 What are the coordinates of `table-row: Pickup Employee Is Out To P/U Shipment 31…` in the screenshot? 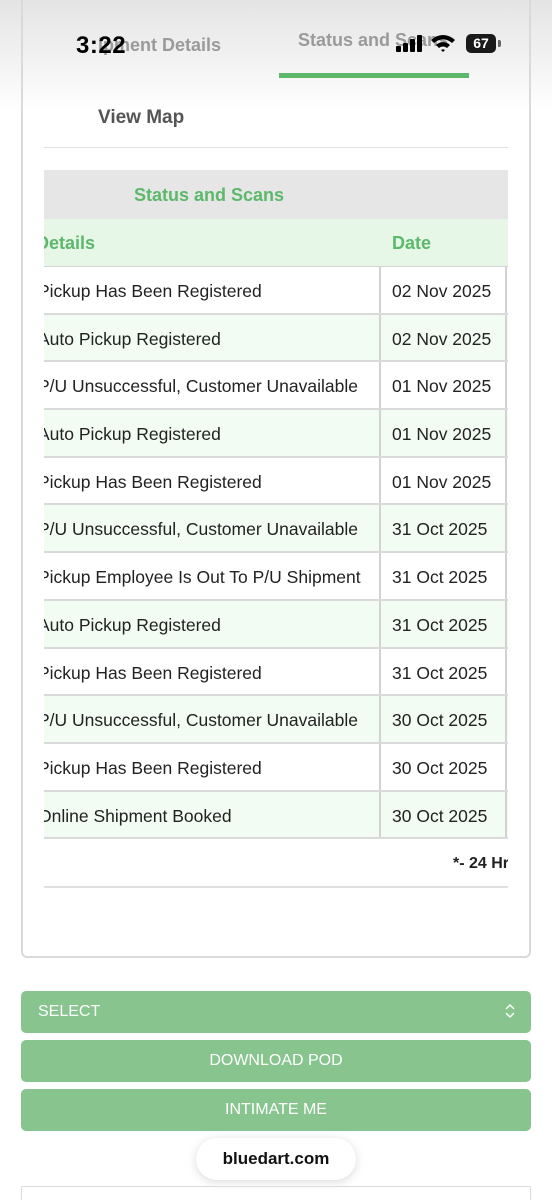 It's located at (276, 577).